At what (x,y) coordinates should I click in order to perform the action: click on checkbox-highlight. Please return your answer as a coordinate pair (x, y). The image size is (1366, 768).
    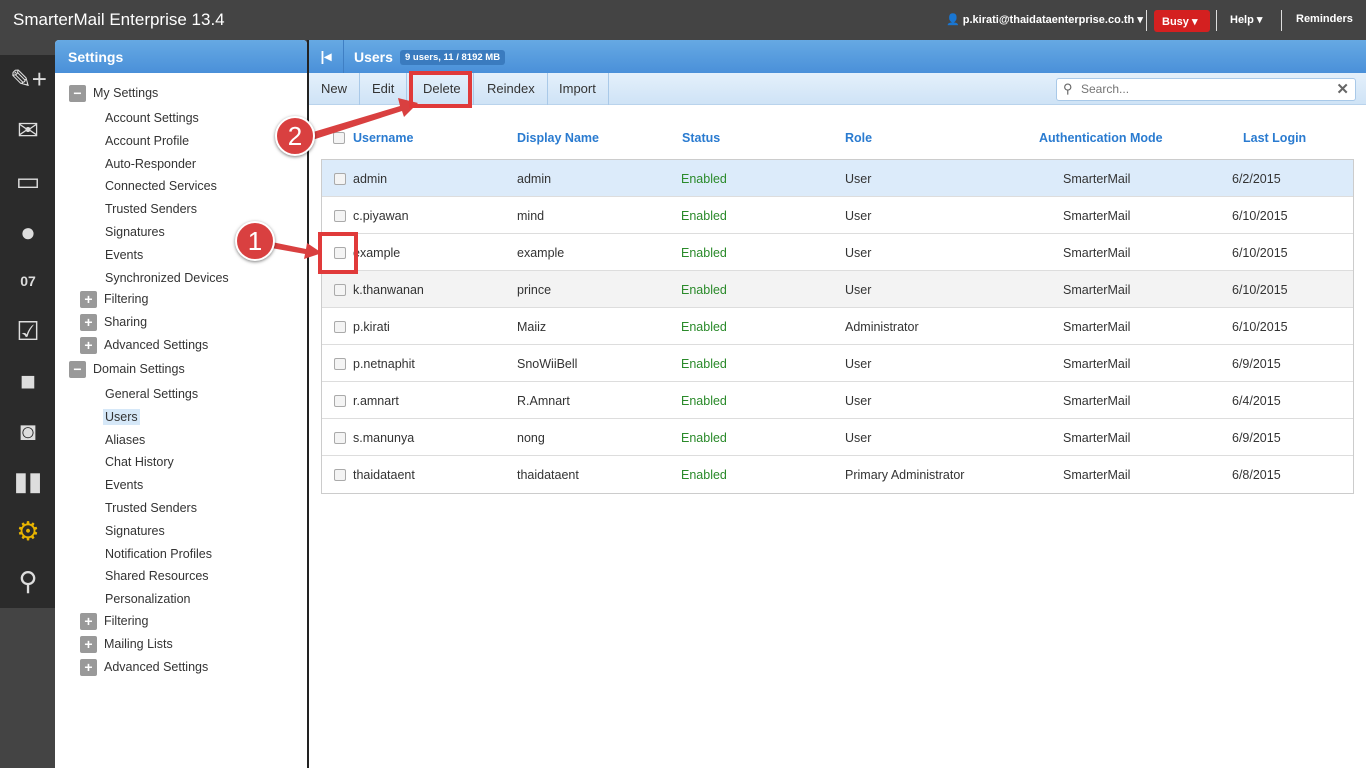
    Looking at the image, I should click on (338, 253).